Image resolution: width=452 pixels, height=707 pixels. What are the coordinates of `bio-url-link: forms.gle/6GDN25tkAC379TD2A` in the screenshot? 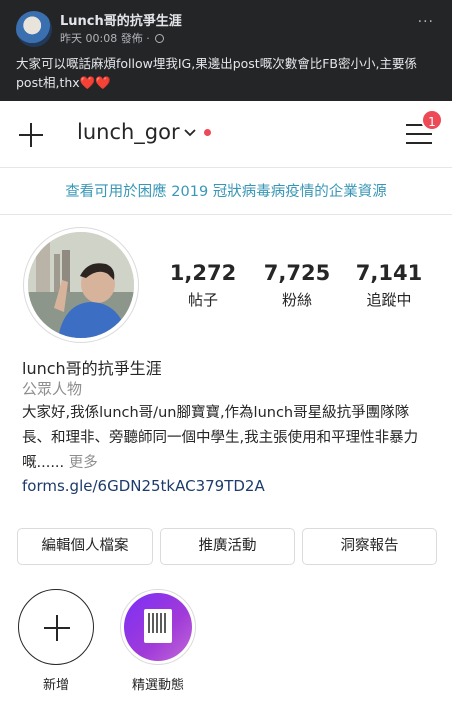 It's located at (143, 486).